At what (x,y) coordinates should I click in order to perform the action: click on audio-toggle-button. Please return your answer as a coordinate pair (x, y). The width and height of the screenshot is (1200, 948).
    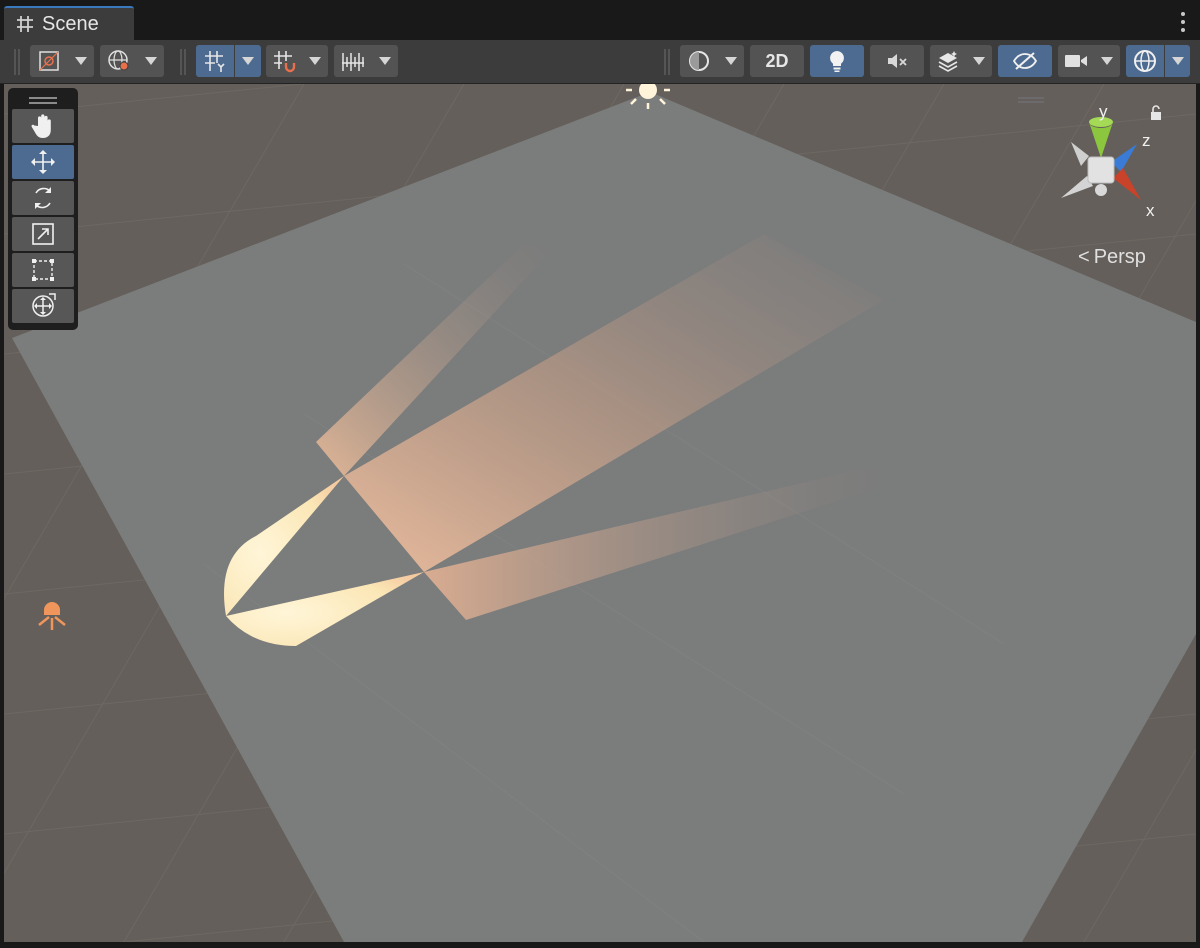
    Looking at the image, I should click on (897, 61).